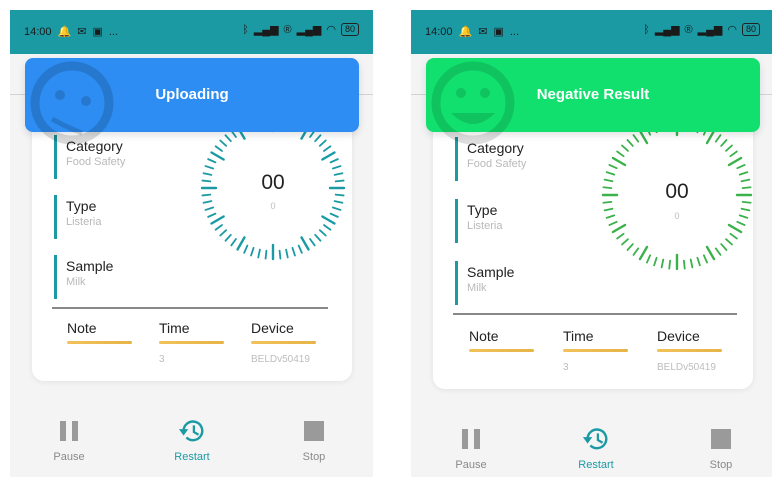 The width and height of the screenshot is (772, 479). Describe the element at coordinates (721, 439) in the screenshot. I see `stop-icon` at that location.